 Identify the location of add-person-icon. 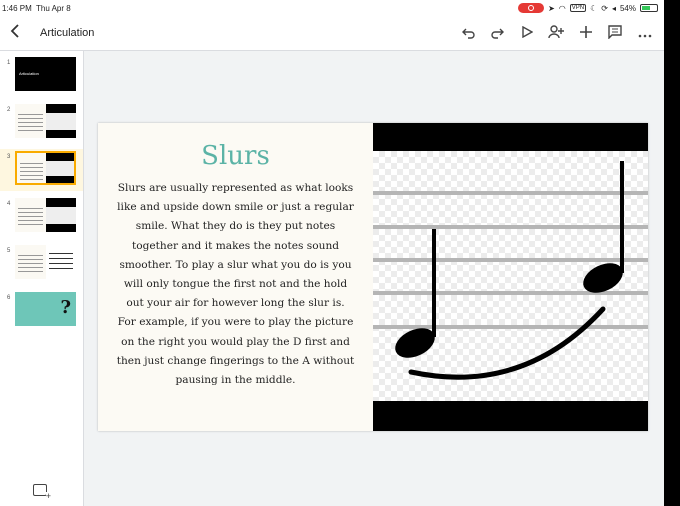
(556, 32).